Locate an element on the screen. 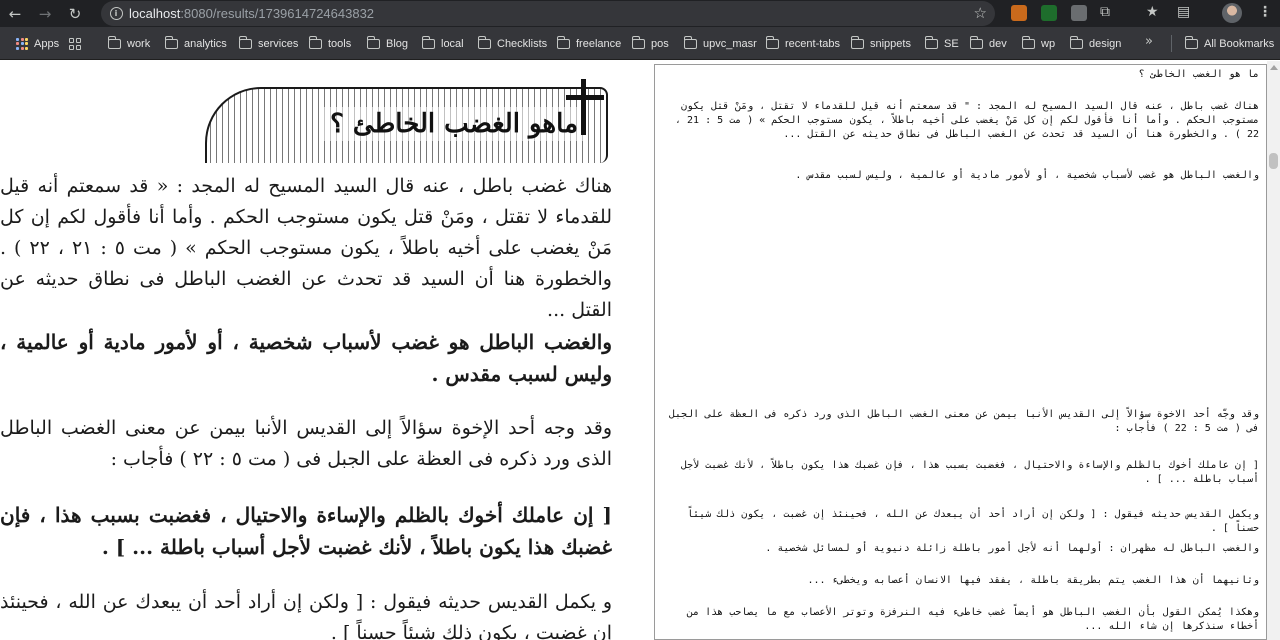  extension-orange-icon is located at coordinates (1019, 13).